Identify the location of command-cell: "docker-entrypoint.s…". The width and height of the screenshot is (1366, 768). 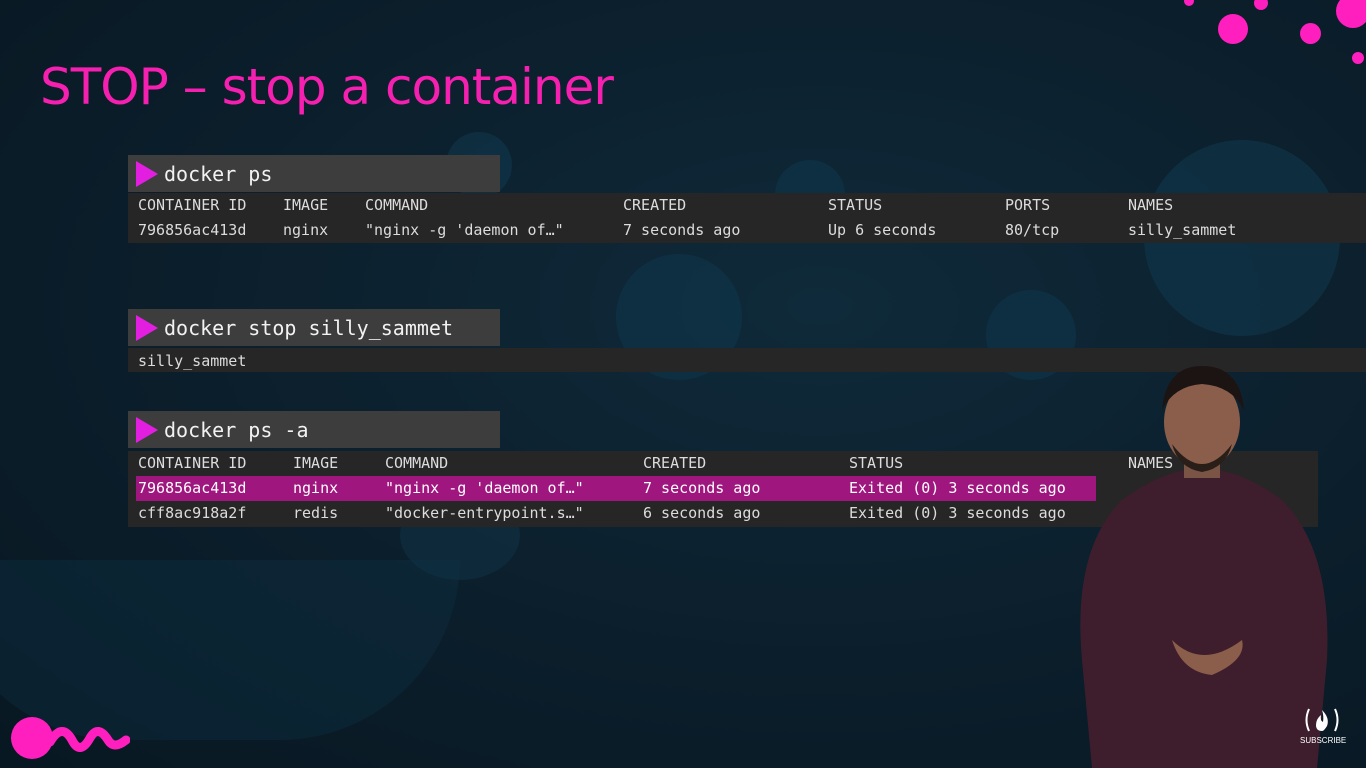
(484, 513).